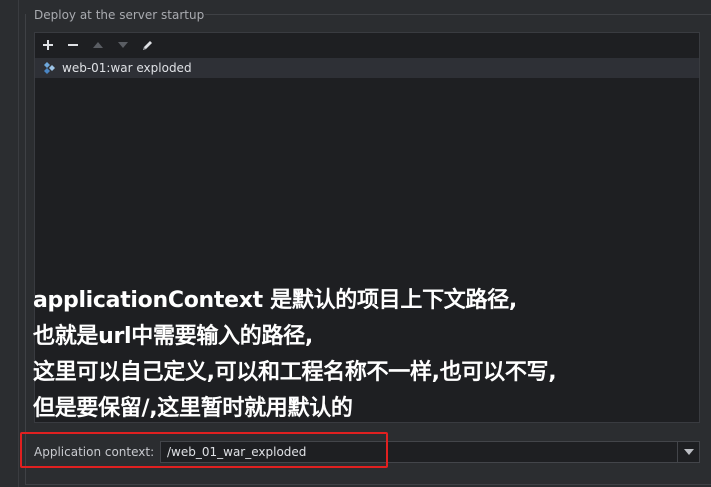  I want to click on annotation-line: 但是要保留/,这里暂时就用默认的, so click(193, 408).